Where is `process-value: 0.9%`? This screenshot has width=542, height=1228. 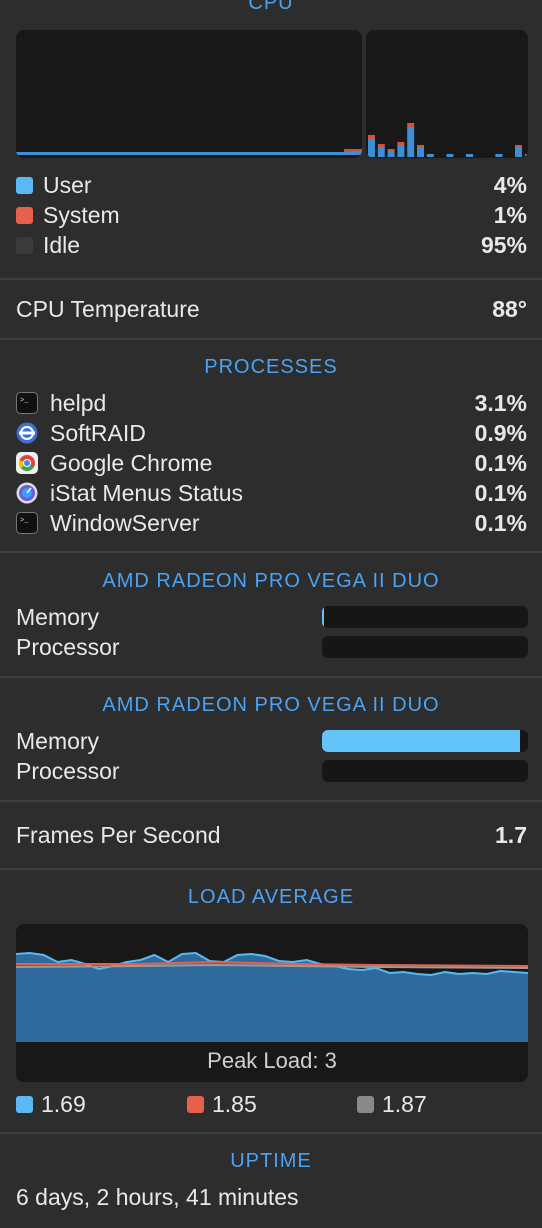 process-value: 0.9% is located at coordinates (500, 432).